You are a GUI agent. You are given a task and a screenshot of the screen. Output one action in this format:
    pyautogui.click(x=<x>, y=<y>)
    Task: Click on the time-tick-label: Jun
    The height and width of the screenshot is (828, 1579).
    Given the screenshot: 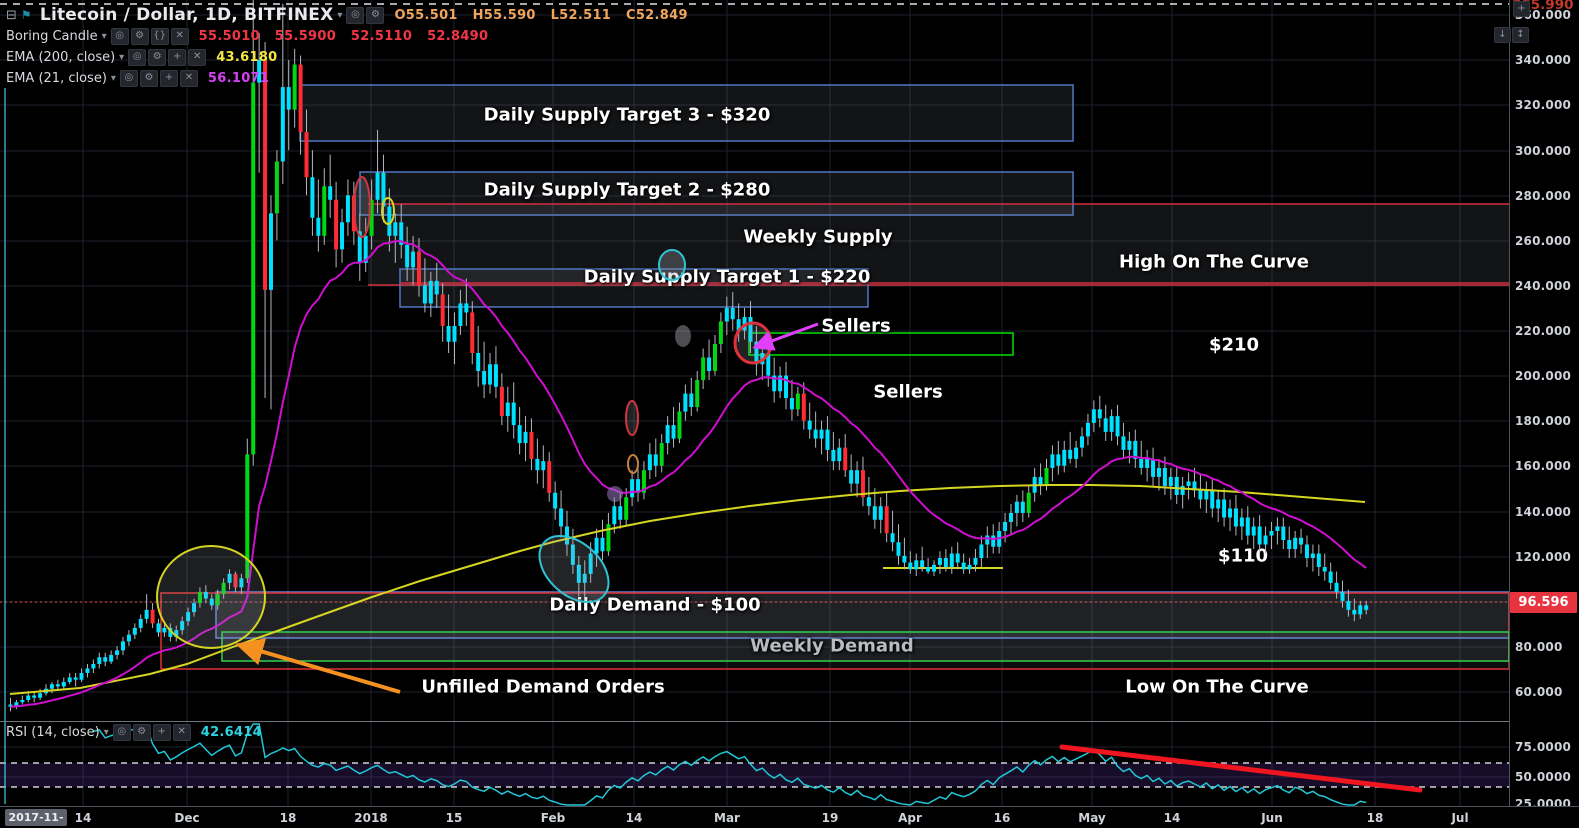 What is the action you would take?
    pyautogui.click(x=1272, y=818)
    